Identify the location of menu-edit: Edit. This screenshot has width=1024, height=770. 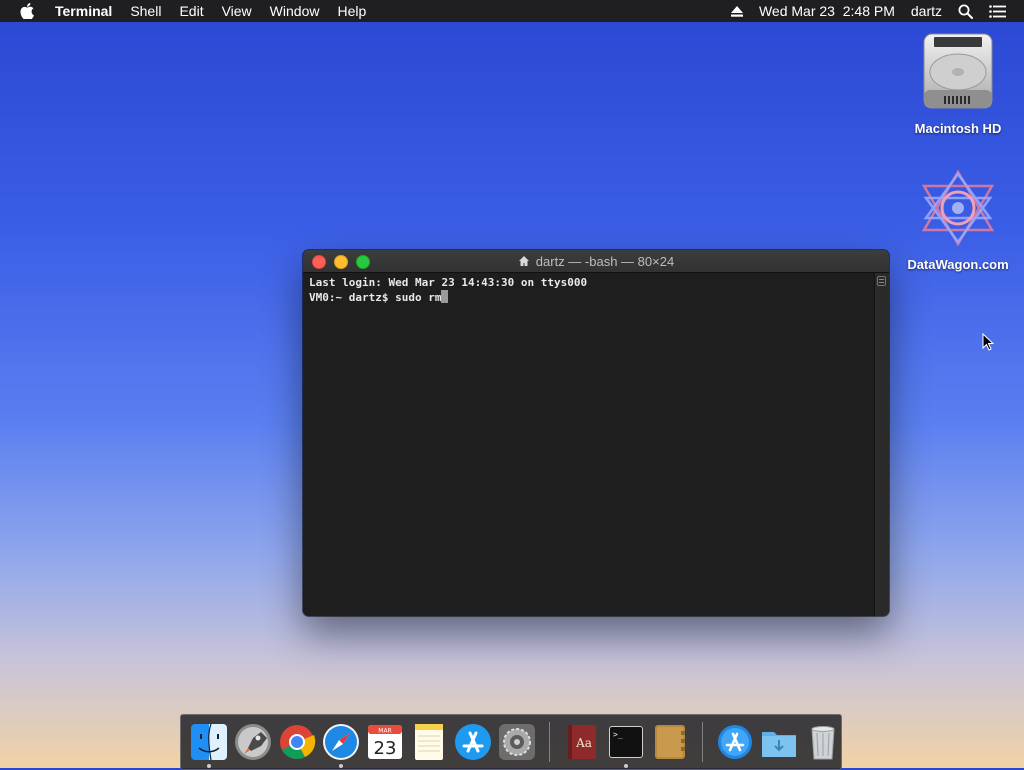
(191, 11).